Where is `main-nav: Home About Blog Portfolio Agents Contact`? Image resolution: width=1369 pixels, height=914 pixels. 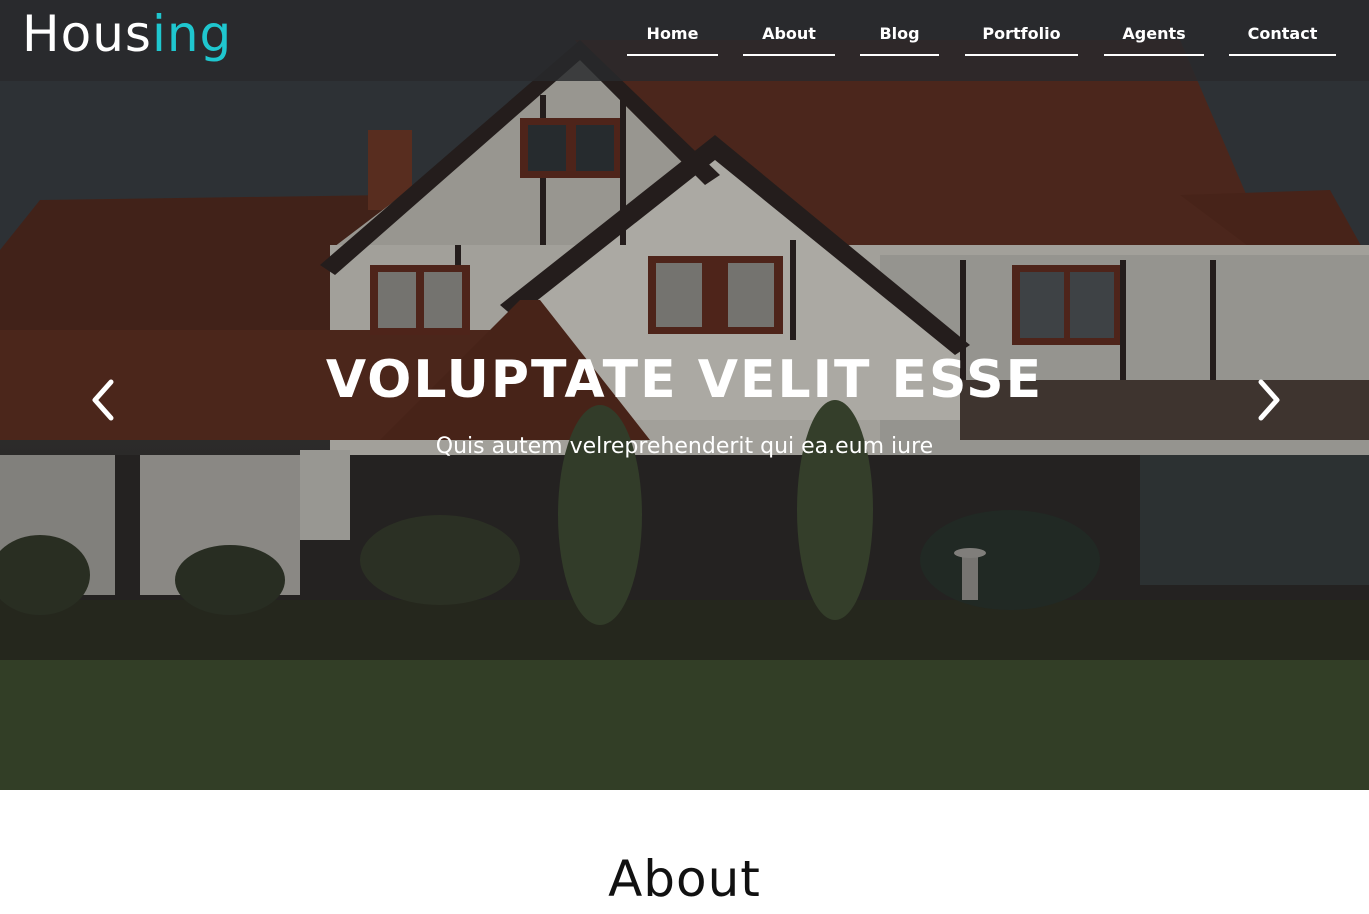 main-nav: Home About Blog Portfolio Agents Contact is located at coordinates (684, 40).